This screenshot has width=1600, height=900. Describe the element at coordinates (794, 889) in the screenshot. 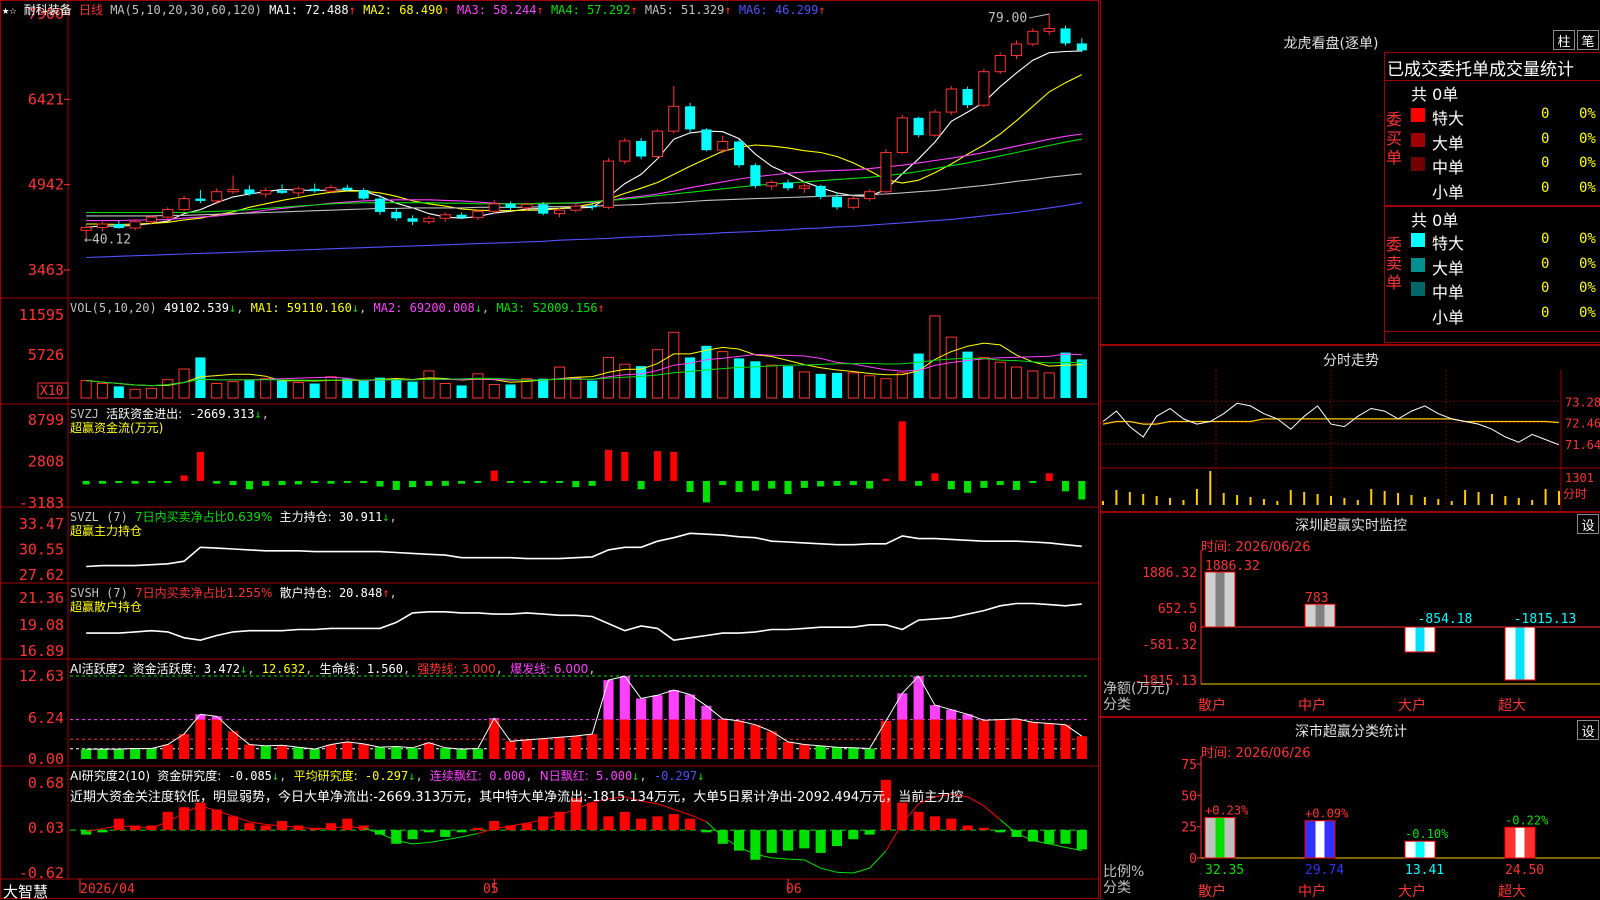

I see `xaxis-label-2: 06` at that location.